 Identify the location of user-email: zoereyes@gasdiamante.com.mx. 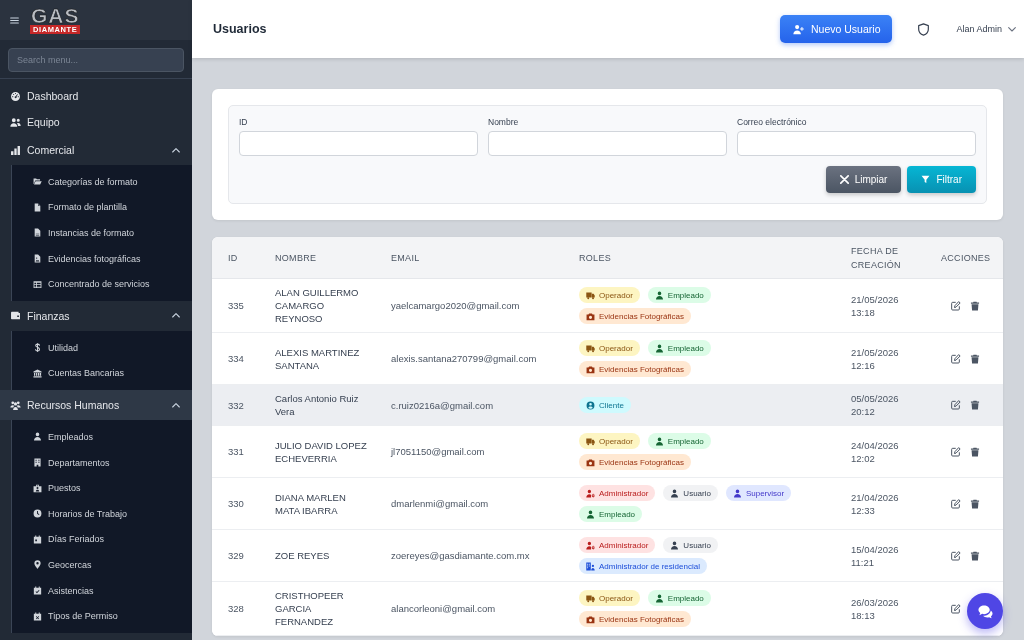
(460, 555).